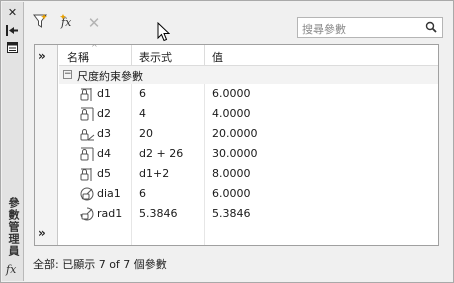 This screenshot has width=454, height=283. What do you see at coordinates (235, 153) in the screenshot?
I see `parameter-value: 30.0000` at bounding box center [235, 153].